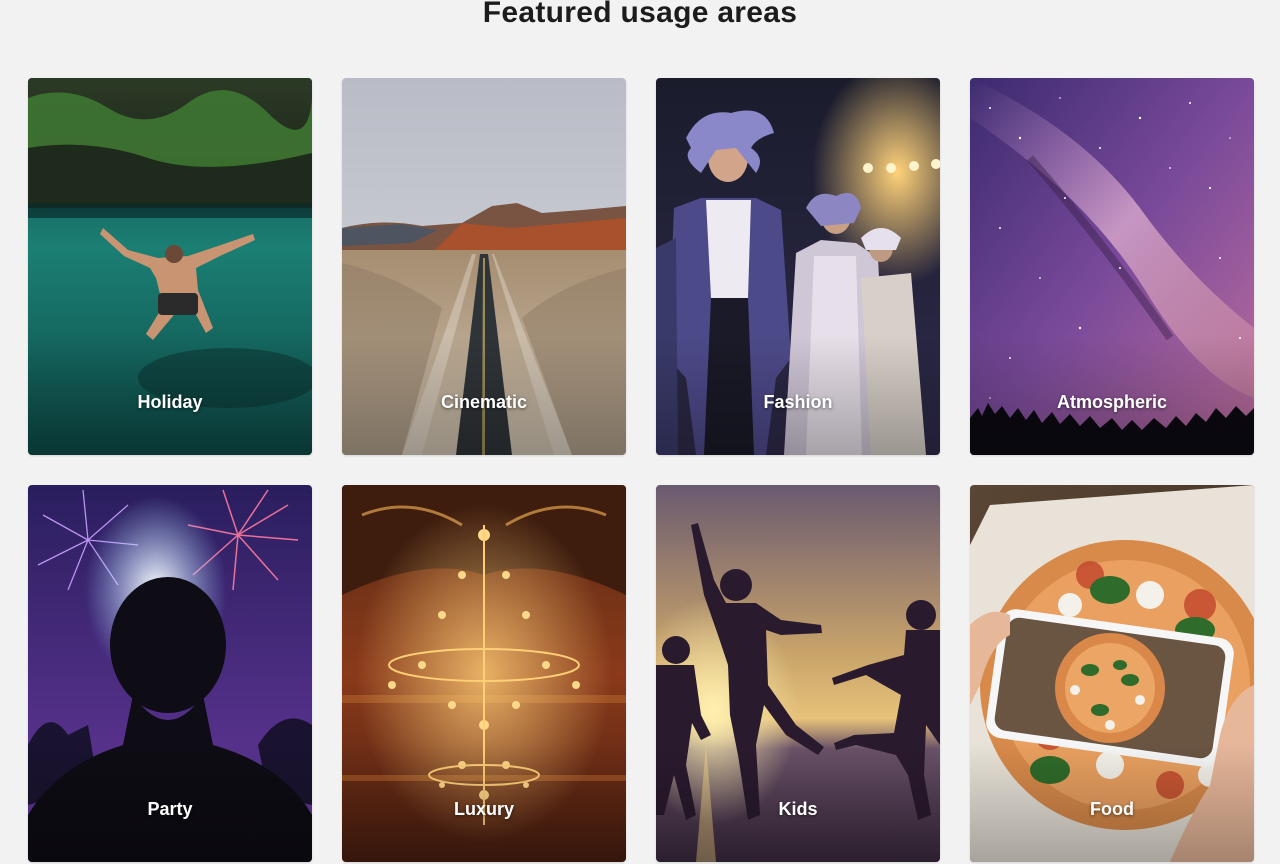 The image size is (1280, 864). Describe the element at coordinates (483, 809) in the screenshot. I see `card-label: Luxury` at that location.